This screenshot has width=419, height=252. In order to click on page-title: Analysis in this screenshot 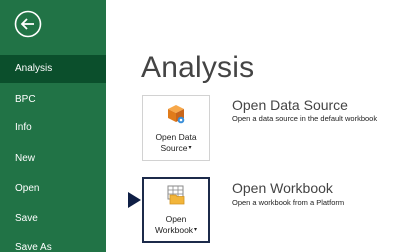, I will do `click(198, 67)`.